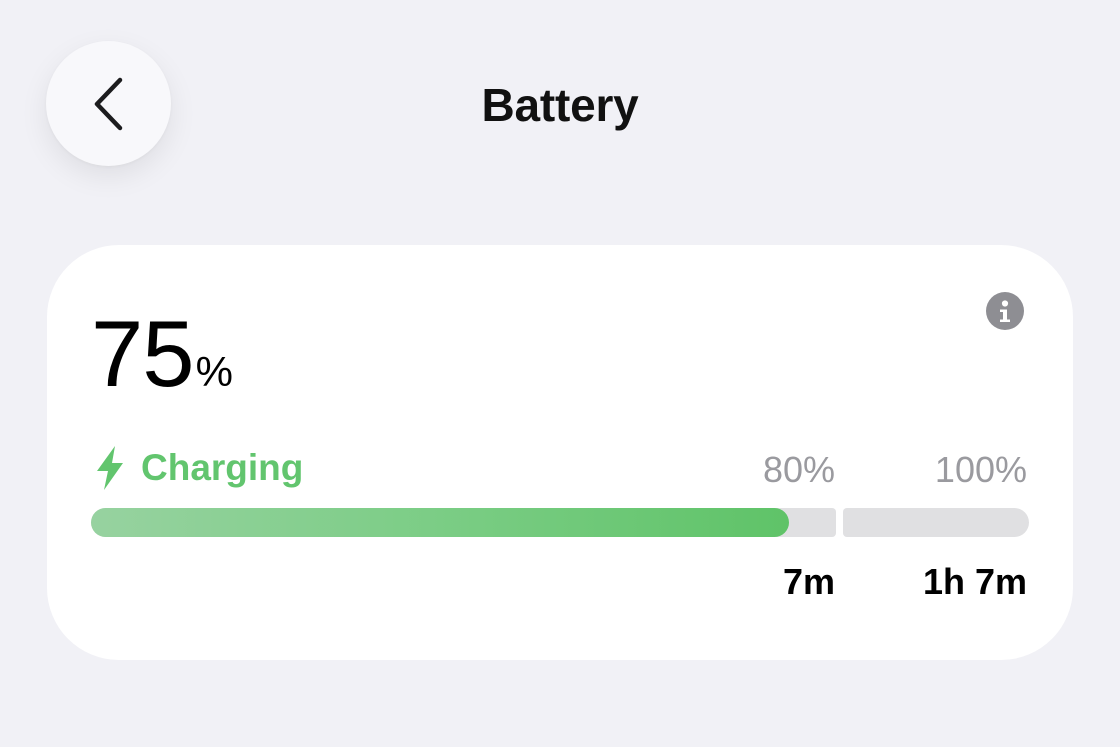  I want to click on info-button, so click(1005, 311).